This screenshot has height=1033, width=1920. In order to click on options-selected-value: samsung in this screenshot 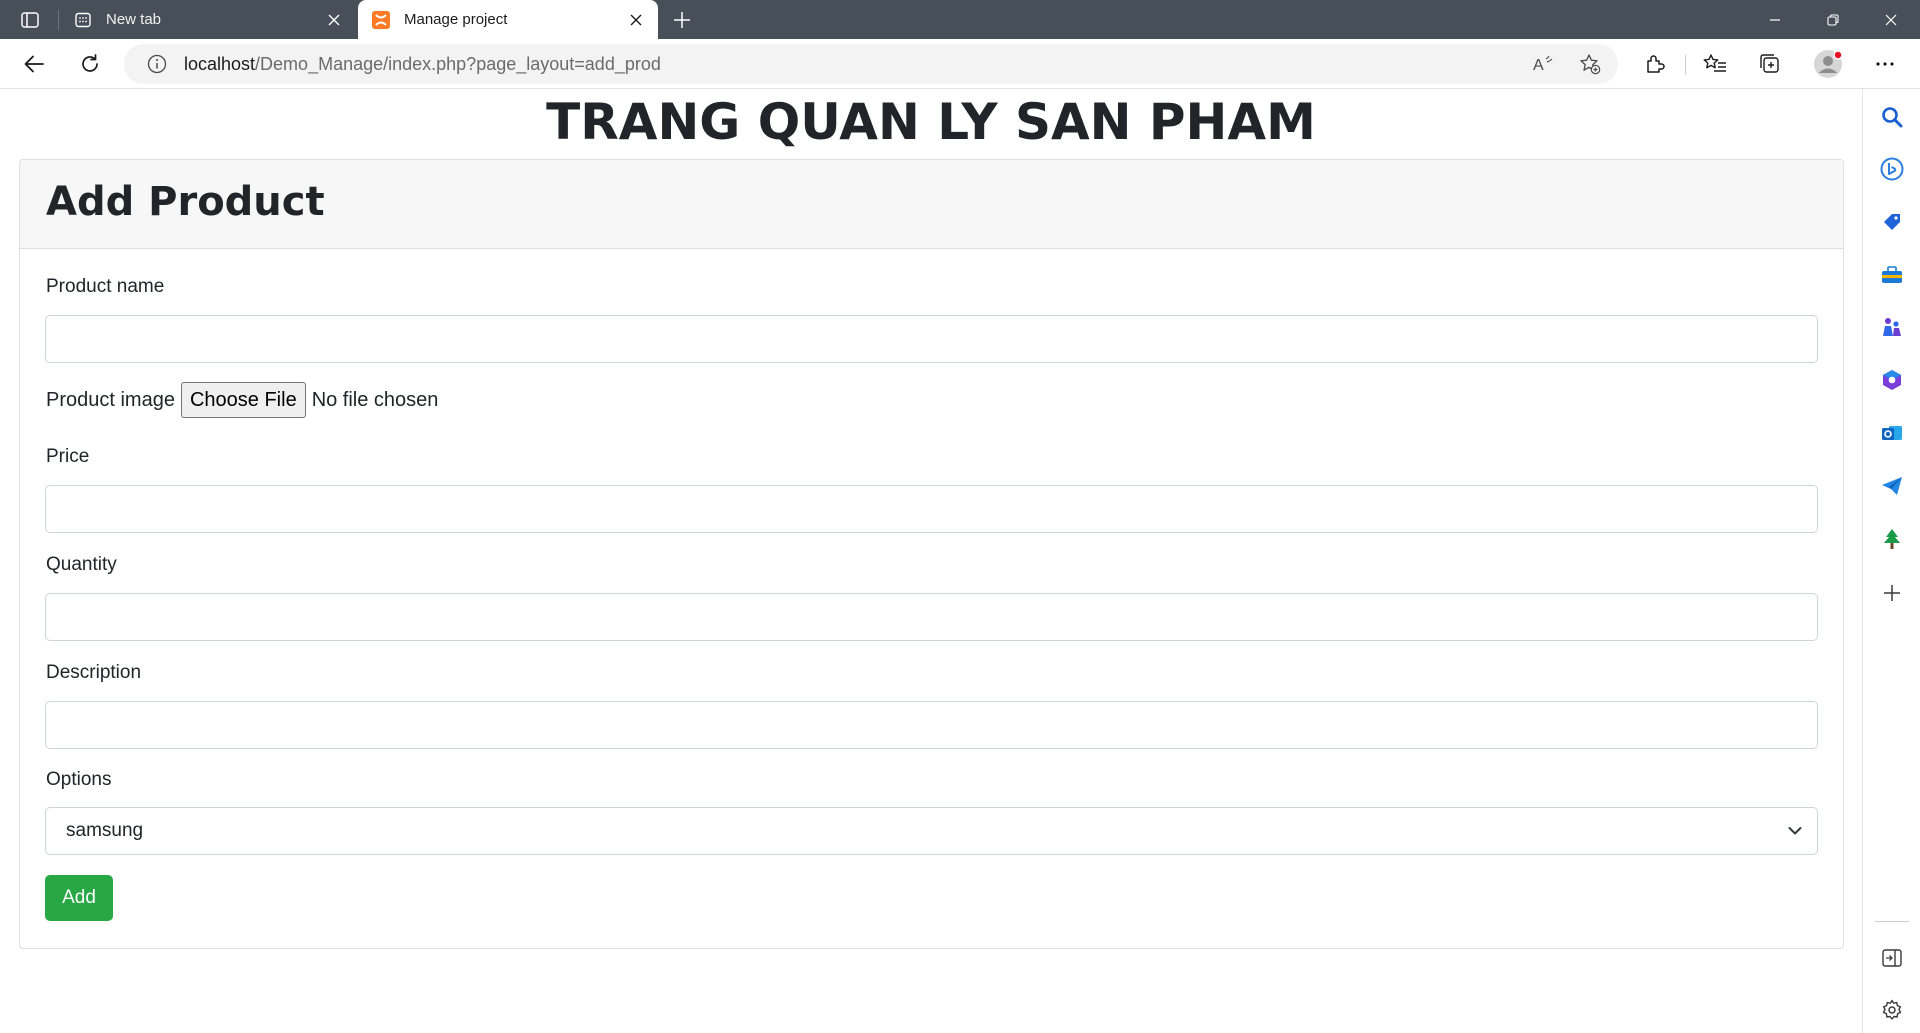, I will do `click(105, 830)`.